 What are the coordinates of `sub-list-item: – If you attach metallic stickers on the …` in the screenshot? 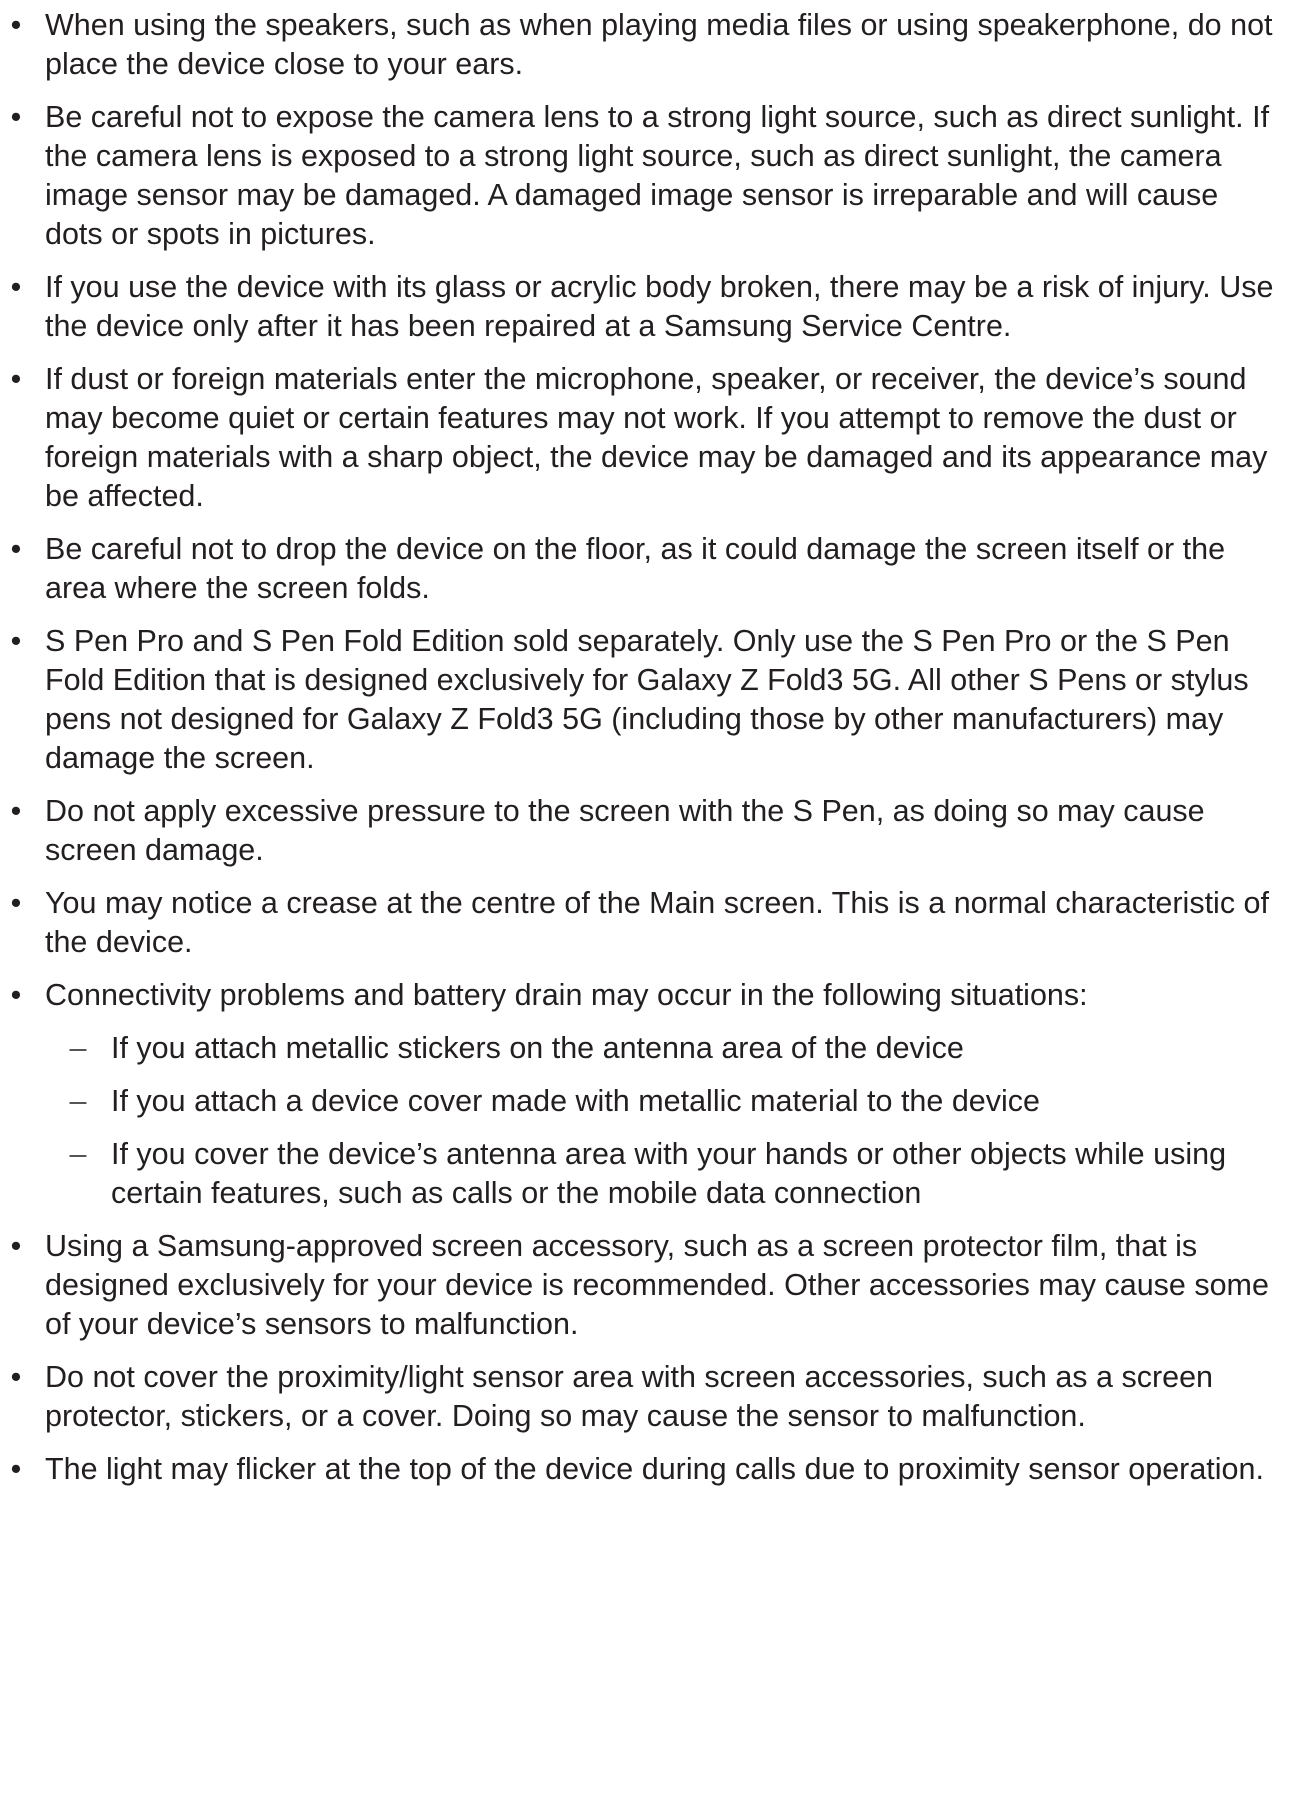 It's located at (661, 1048).